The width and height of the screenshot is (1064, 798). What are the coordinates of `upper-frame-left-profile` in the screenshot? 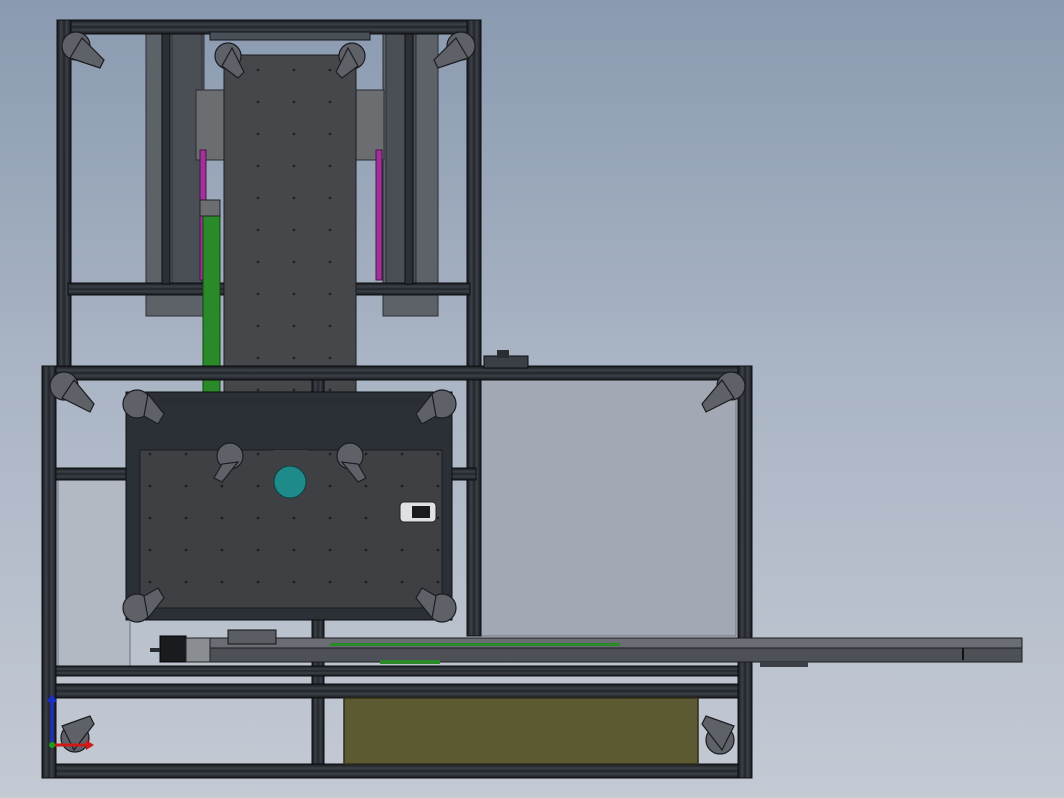 It's located at (64, 200).